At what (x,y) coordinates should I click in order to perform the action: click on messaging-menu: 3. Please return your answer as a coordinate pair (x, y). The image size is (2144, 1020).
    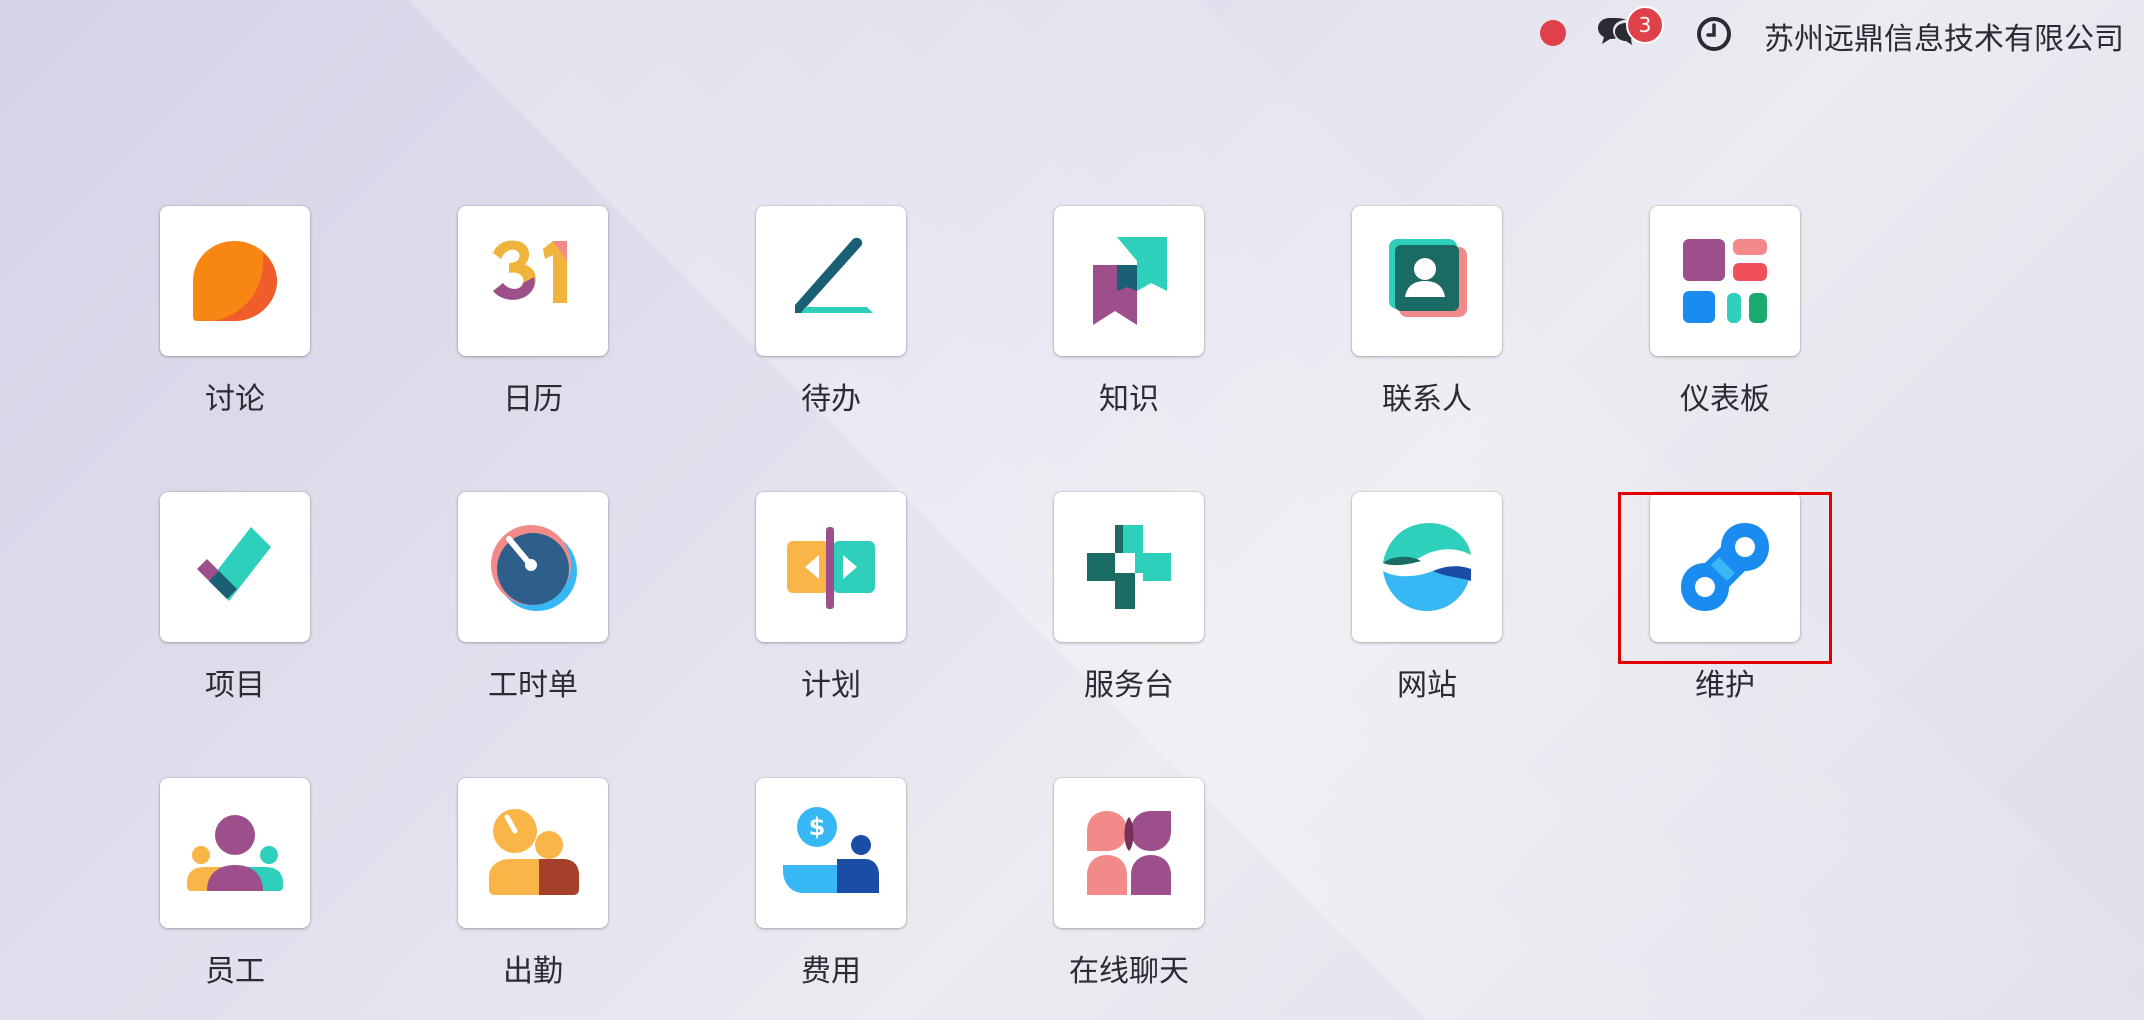
    Looking at the image, I should click on (1630, 30).